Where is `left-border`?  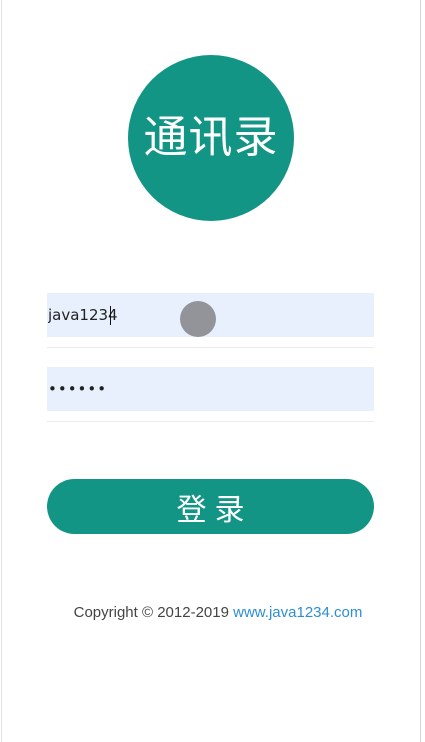
left-border is located at coordinates (1, 371).